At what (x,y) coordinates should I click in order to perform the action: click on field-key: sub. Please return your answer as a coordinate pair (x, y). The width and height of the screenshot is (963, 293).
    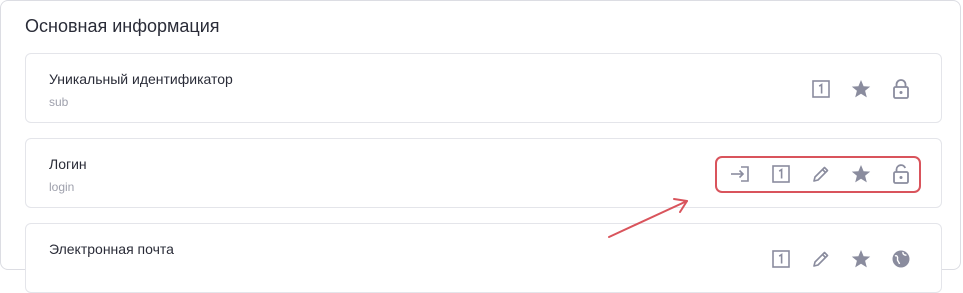
    Looking at the image, I should click on (59, 102).